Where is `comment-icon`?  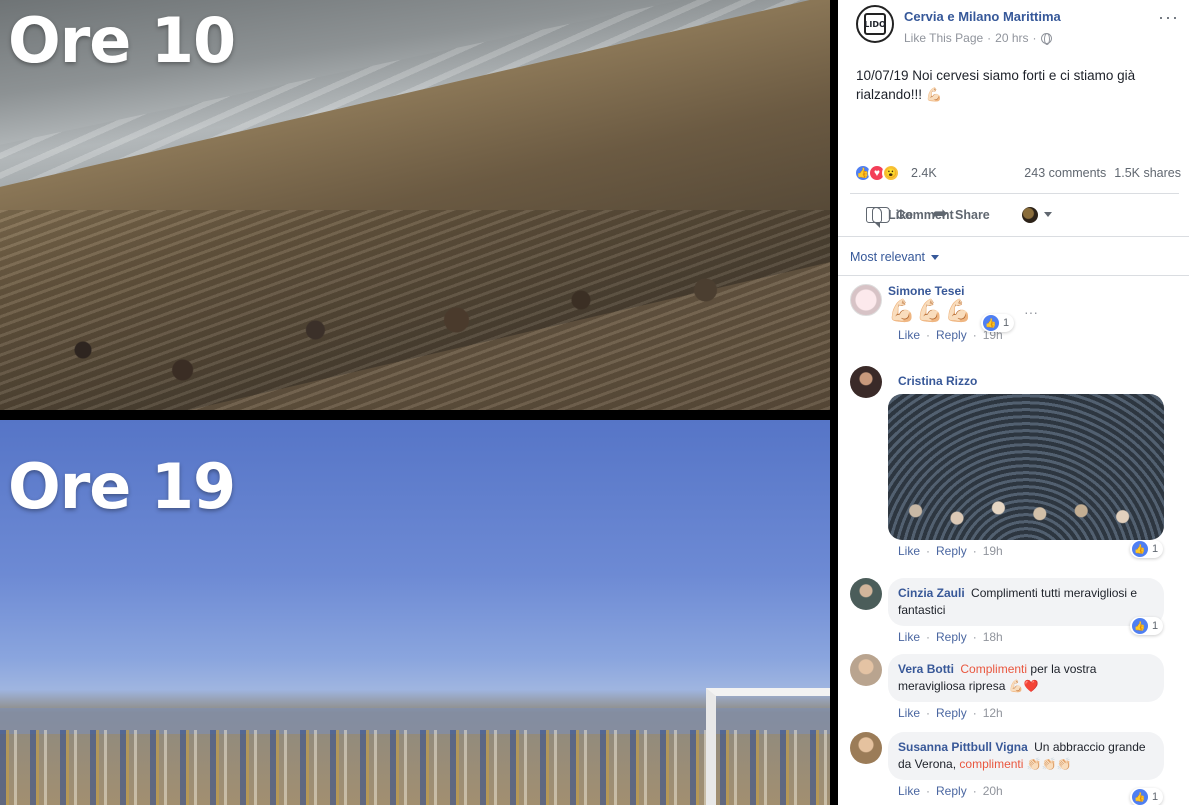 comment-icon is located at coordinates (881, 217).